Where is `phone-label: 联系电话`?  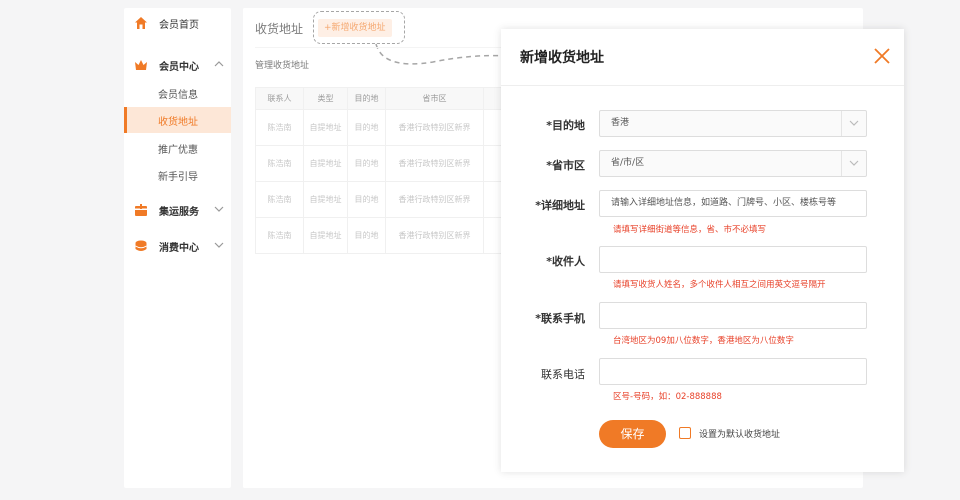
phone-label: 联系电话 is located at coordinates (563, 374).